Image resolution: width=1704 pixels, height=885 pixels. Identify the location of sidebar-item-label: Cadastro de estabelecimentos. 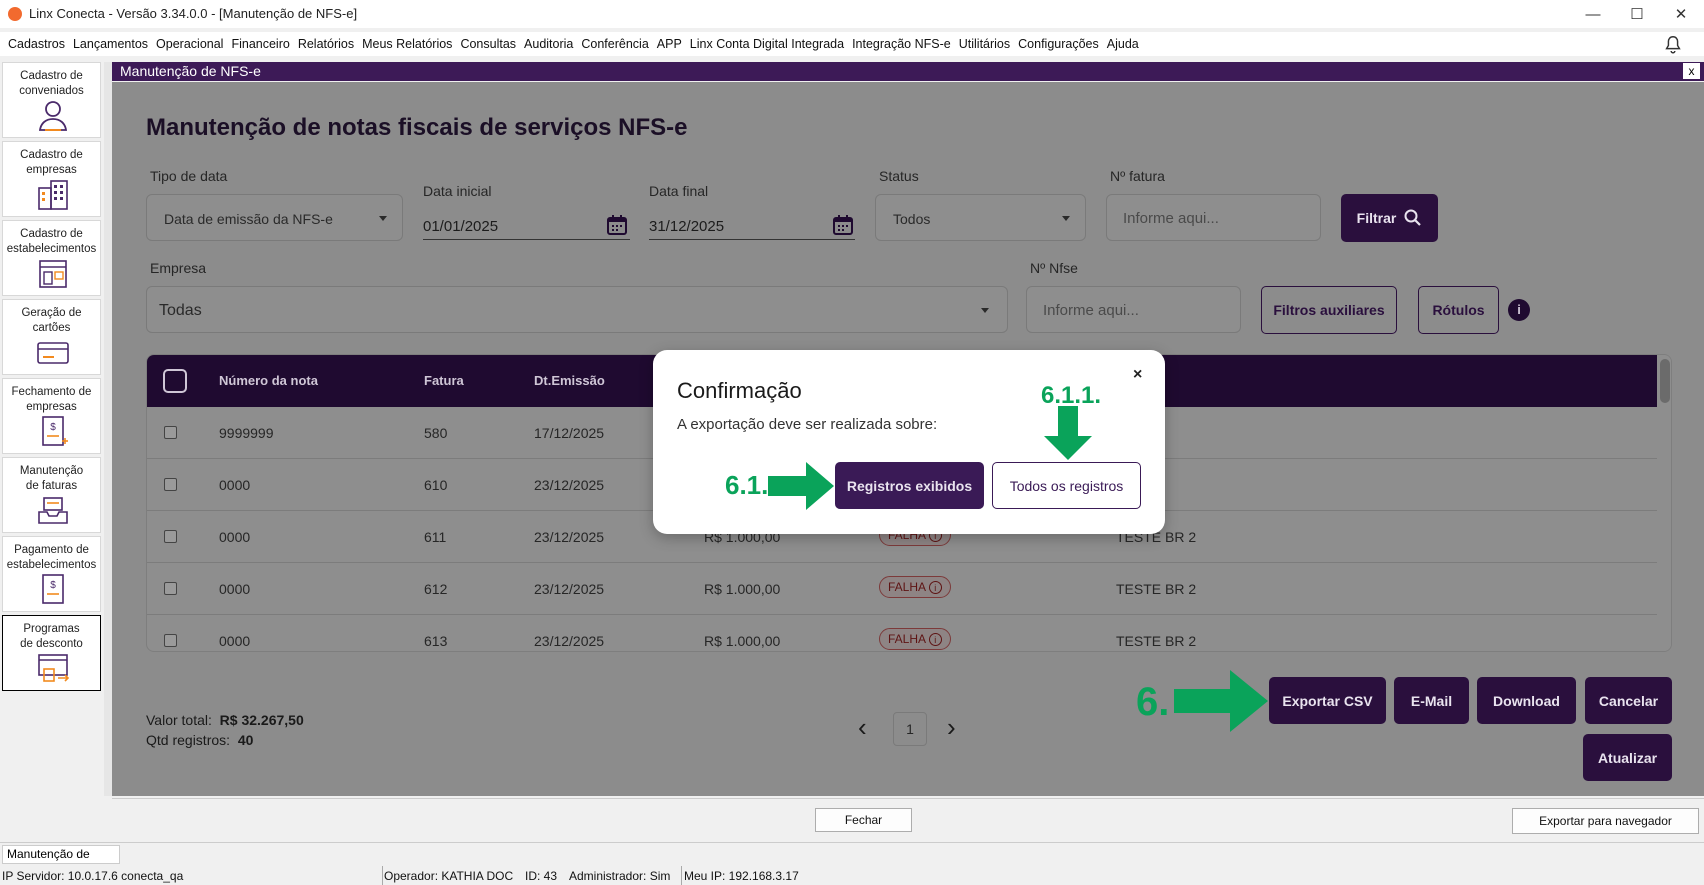
(51, 241).